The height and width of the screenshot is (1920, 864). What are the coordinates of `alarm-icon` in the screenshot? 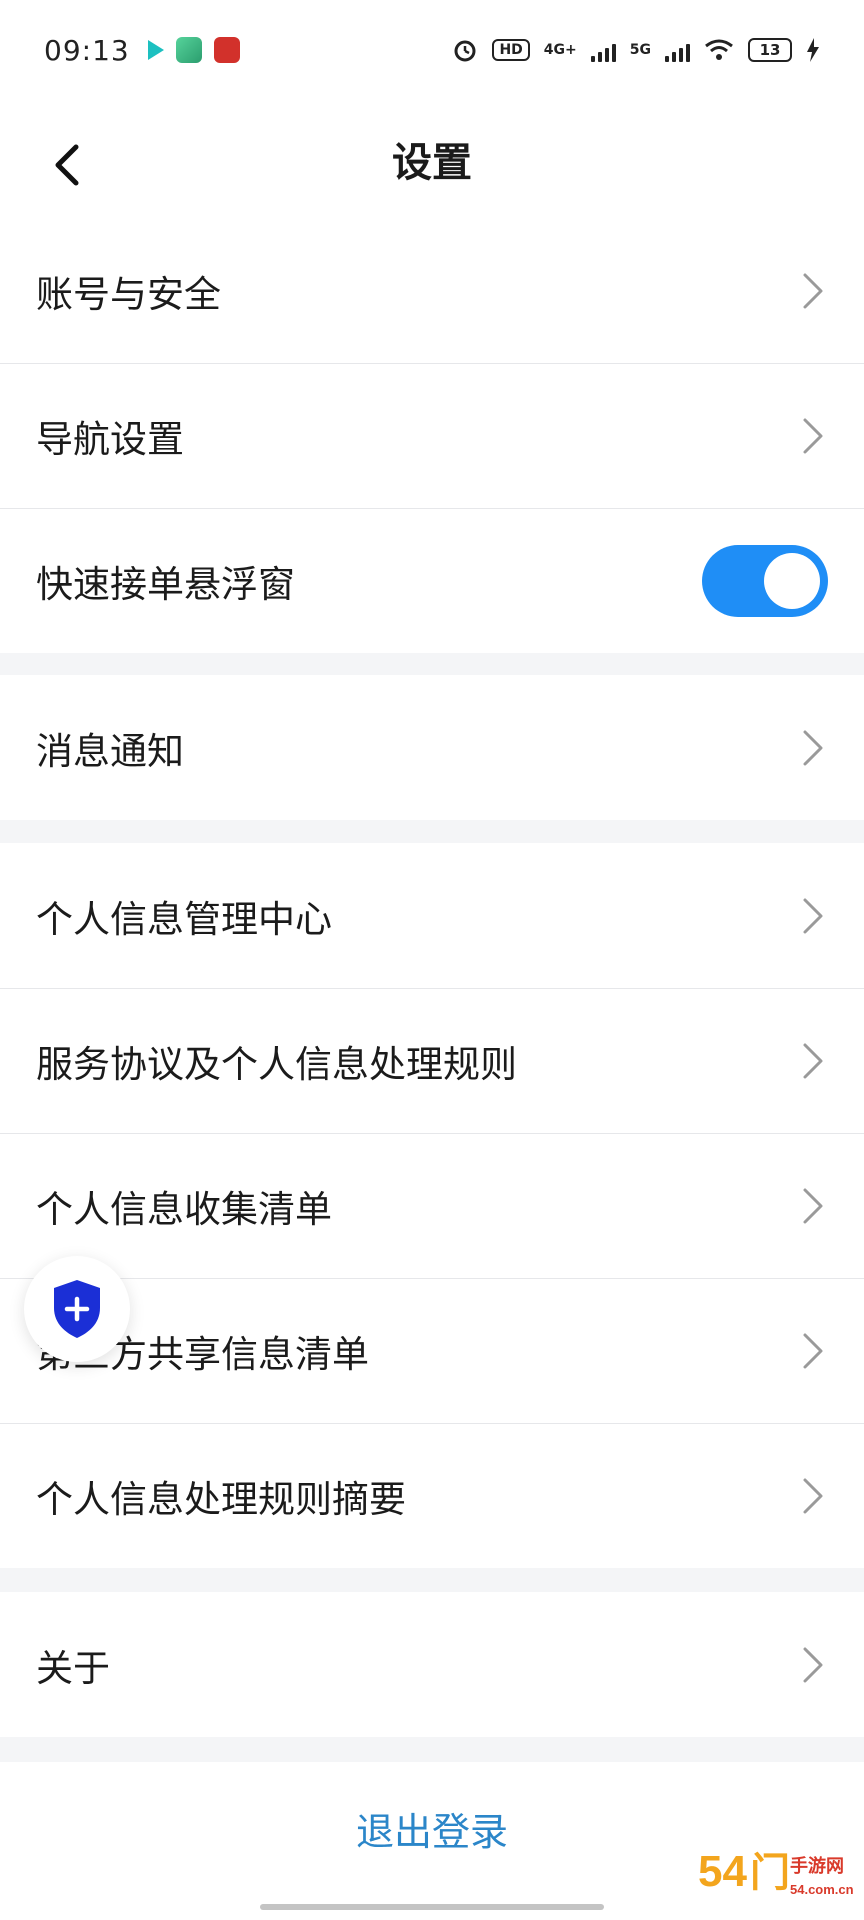 It's located at (465, 51).